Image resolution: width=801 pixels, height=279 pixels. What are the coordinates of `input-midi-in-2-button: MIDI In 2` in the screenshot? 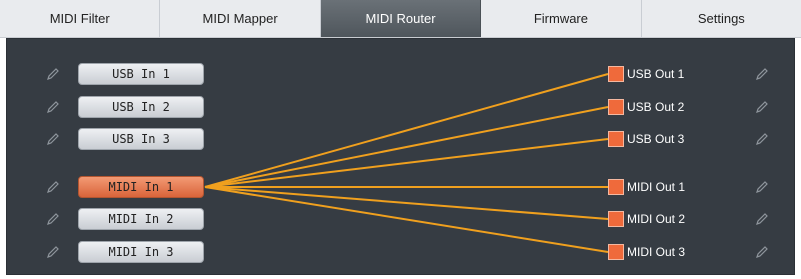 It's located at (141, 219).